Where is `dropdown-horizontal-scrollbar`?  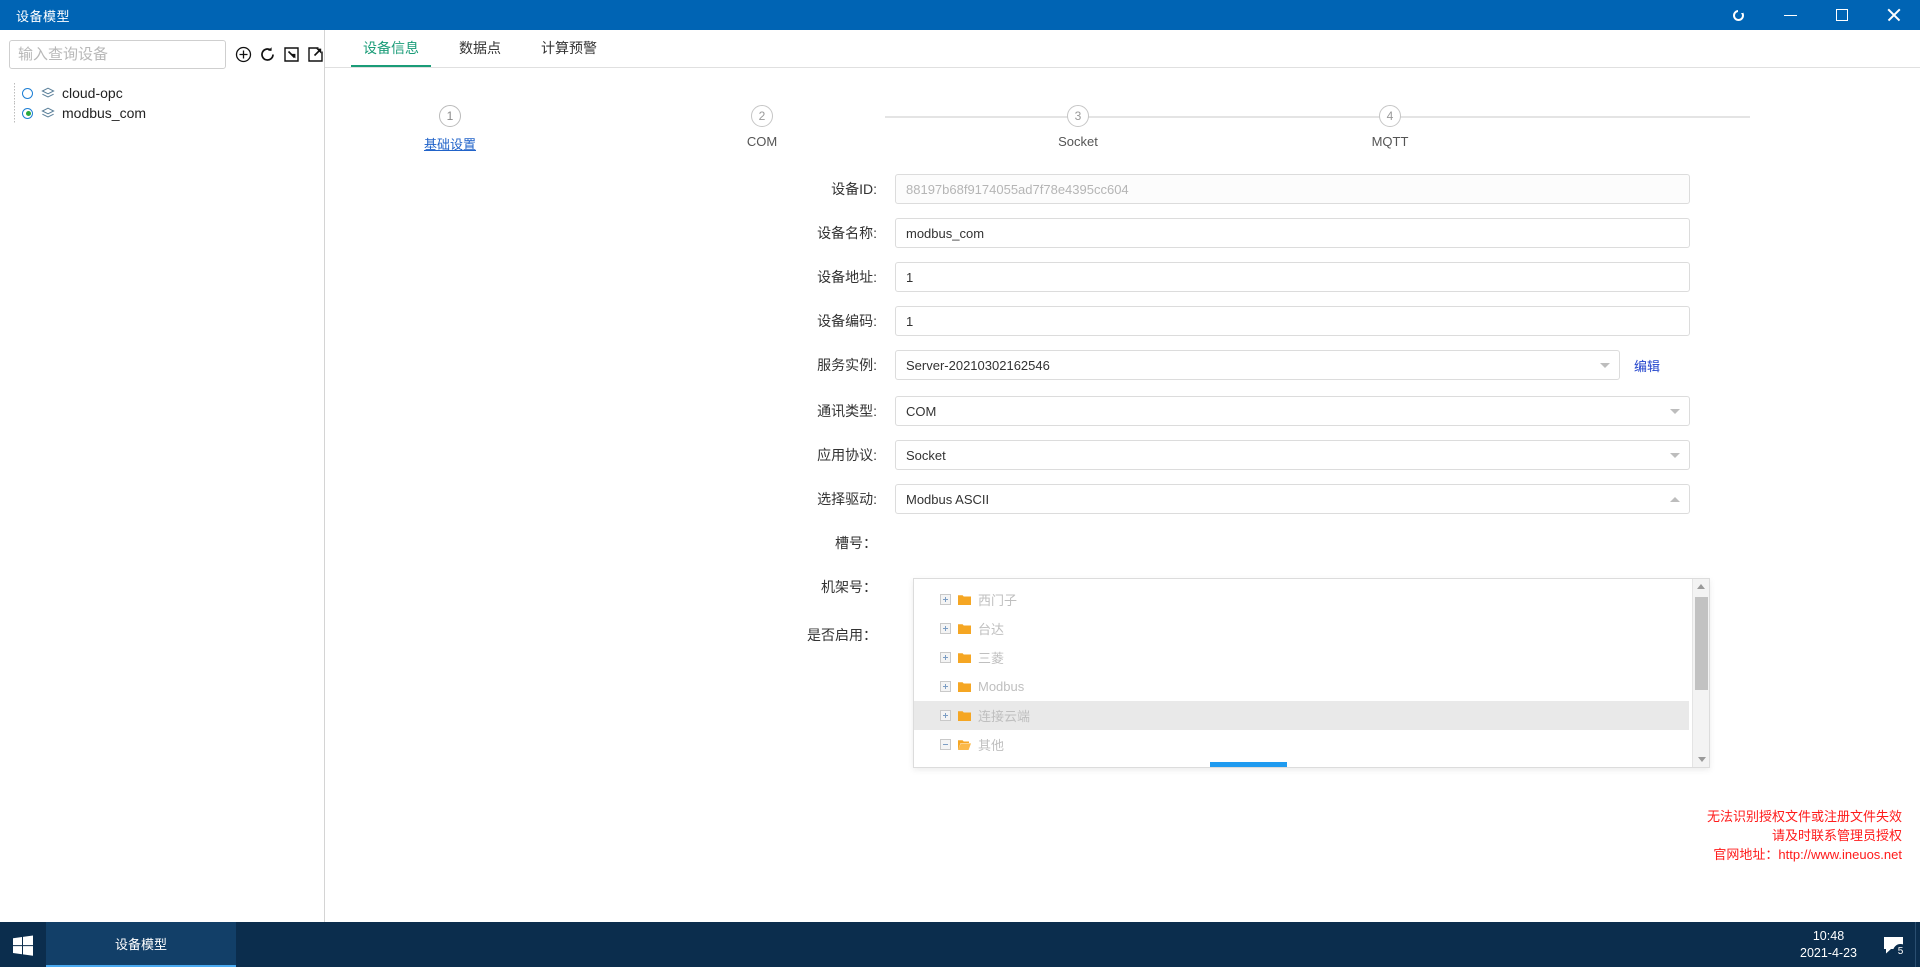 dropdown-horizontal-scrollbar is located at coordinates (1301, 764).